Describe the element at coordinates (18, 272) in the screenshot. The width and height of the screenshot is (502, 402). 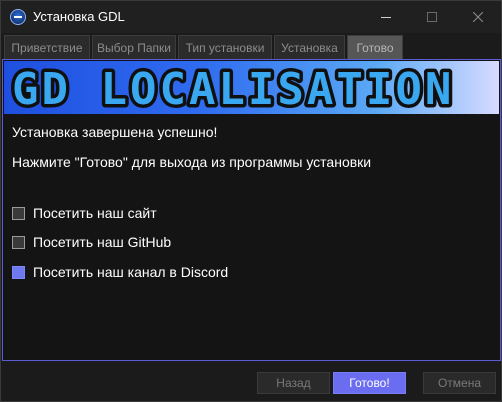
I see `checkbox-box-checked` at that location.